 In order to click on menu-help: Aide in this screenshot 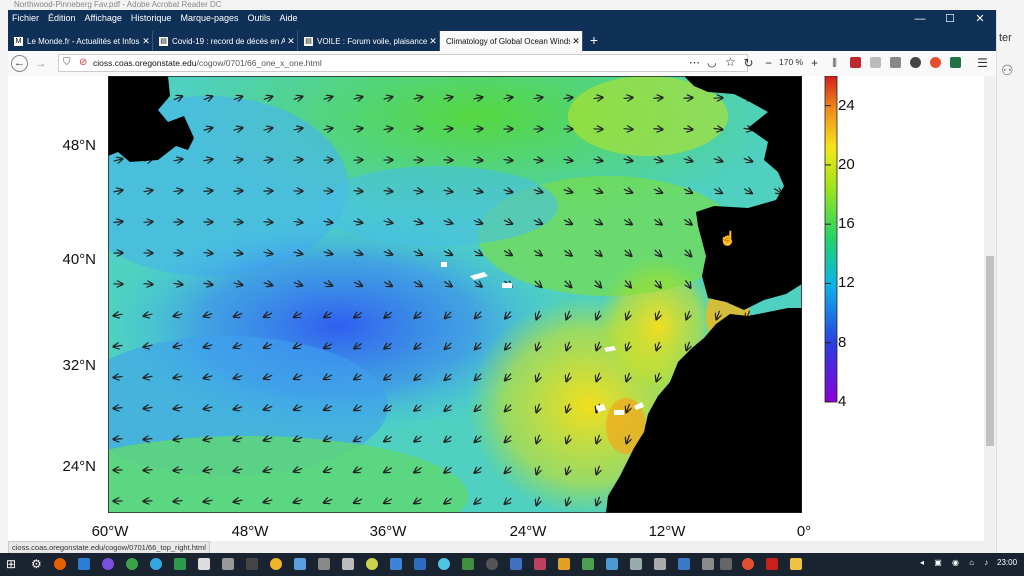, I will do `click(289, 18)`.